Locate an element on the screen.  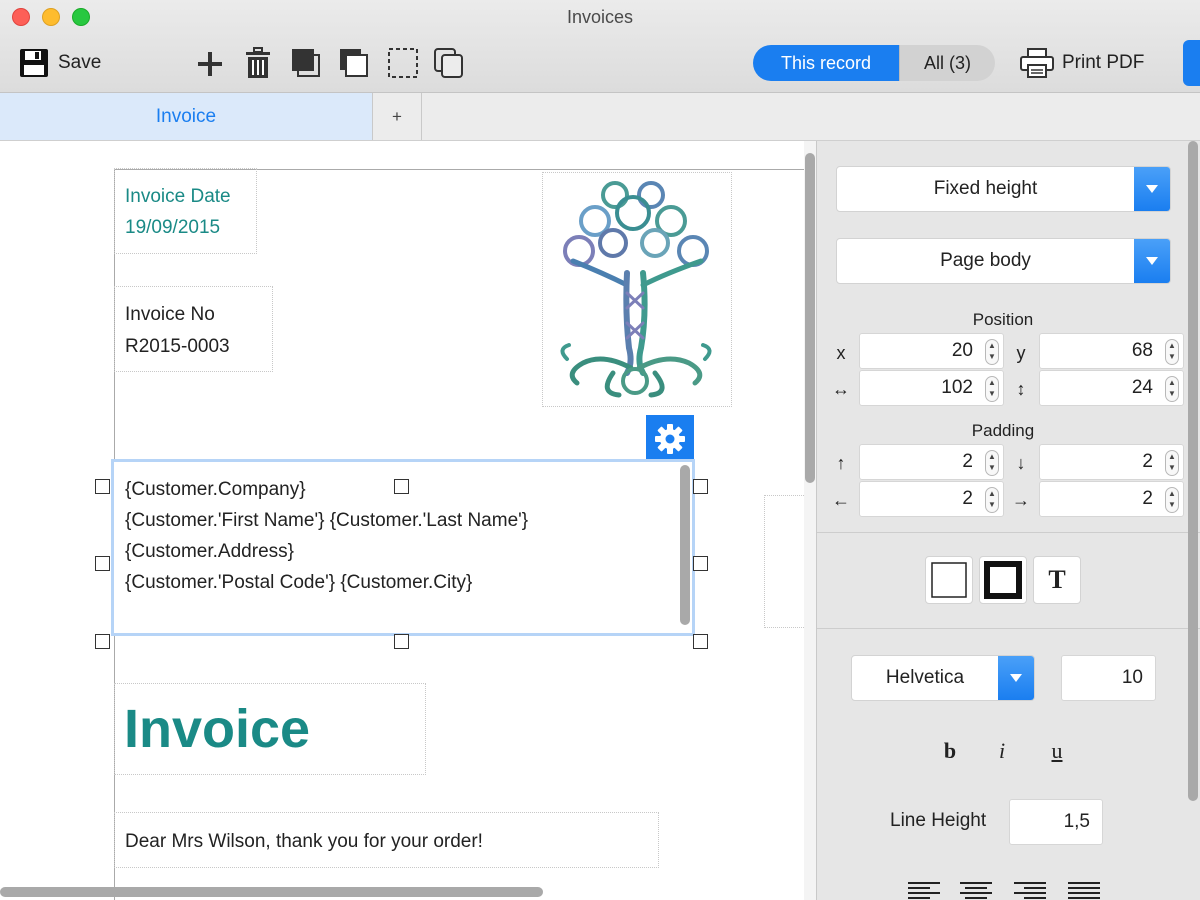
invoice-date-field: Invoice Date 19/09/2015 is located at coordinates (185, 211).